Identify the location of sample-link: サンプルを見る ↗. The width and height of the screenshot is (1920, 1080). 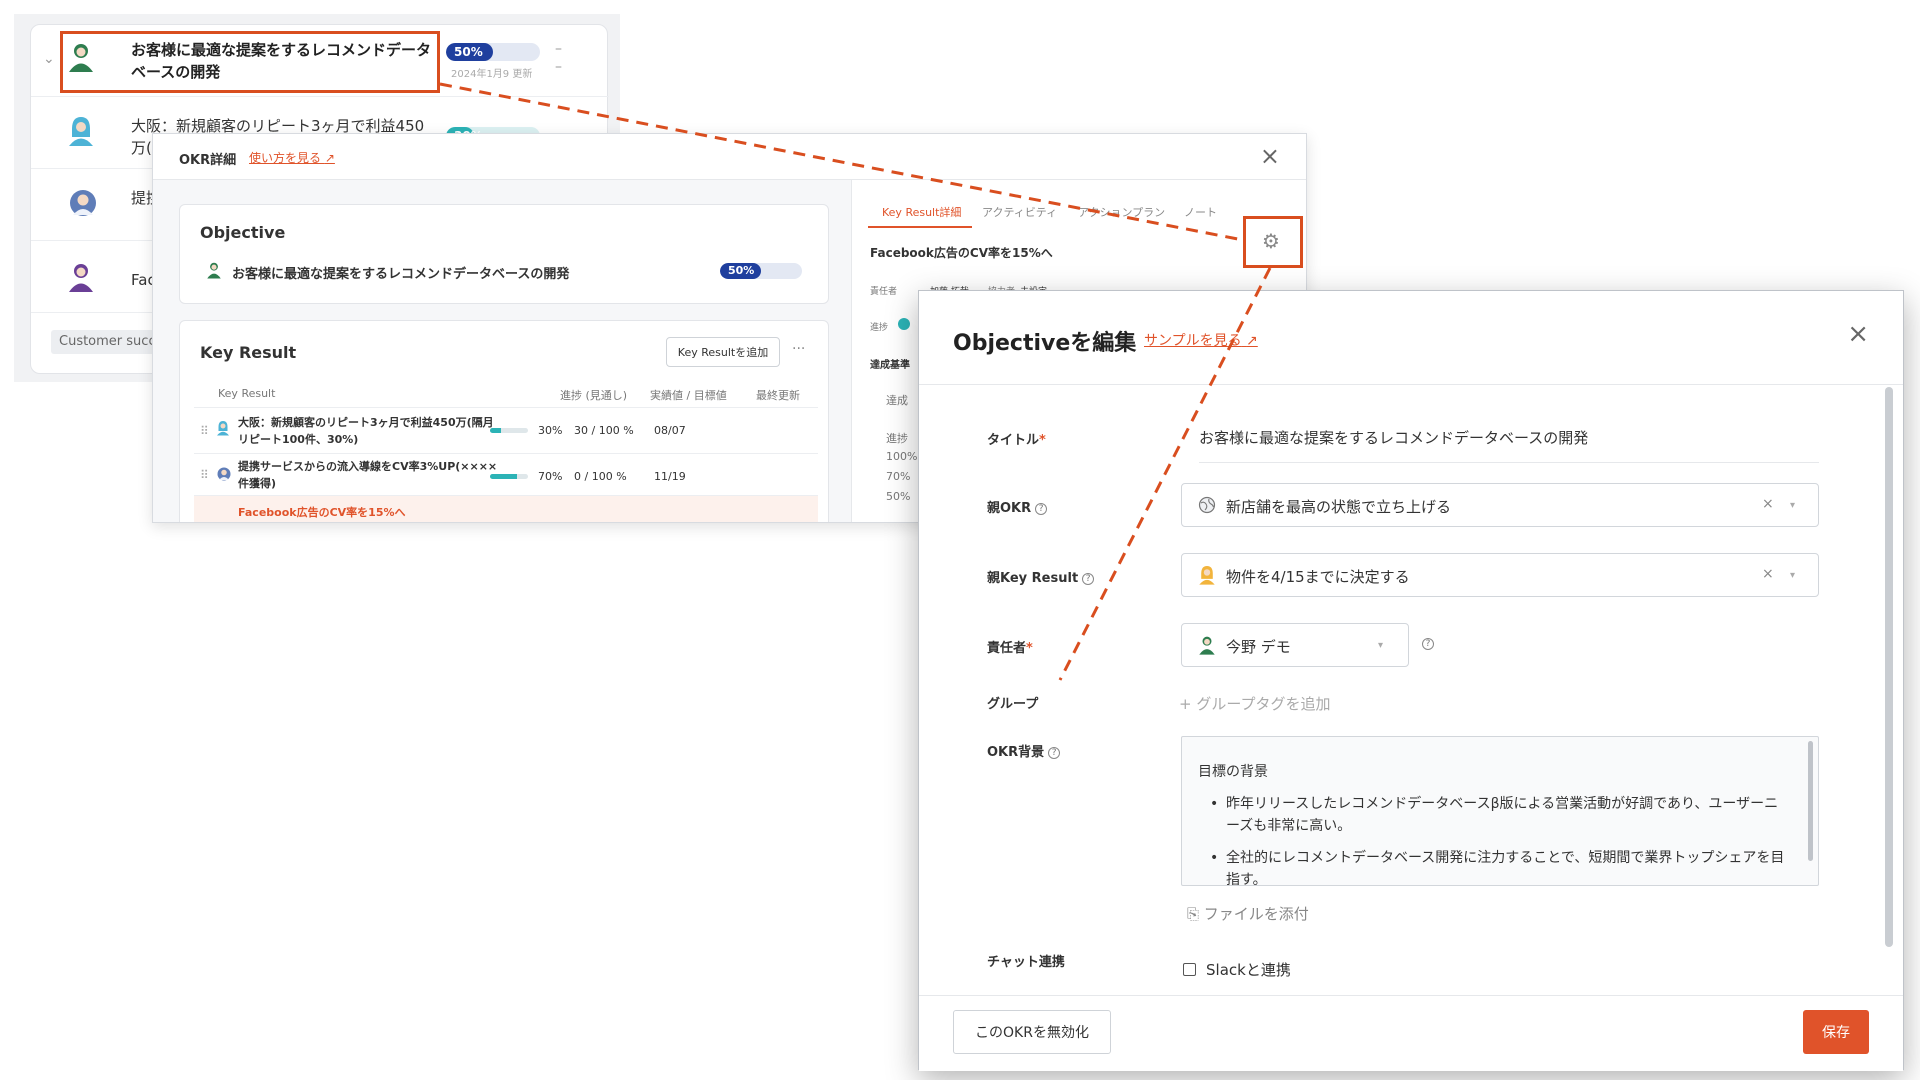
(1201, 340).